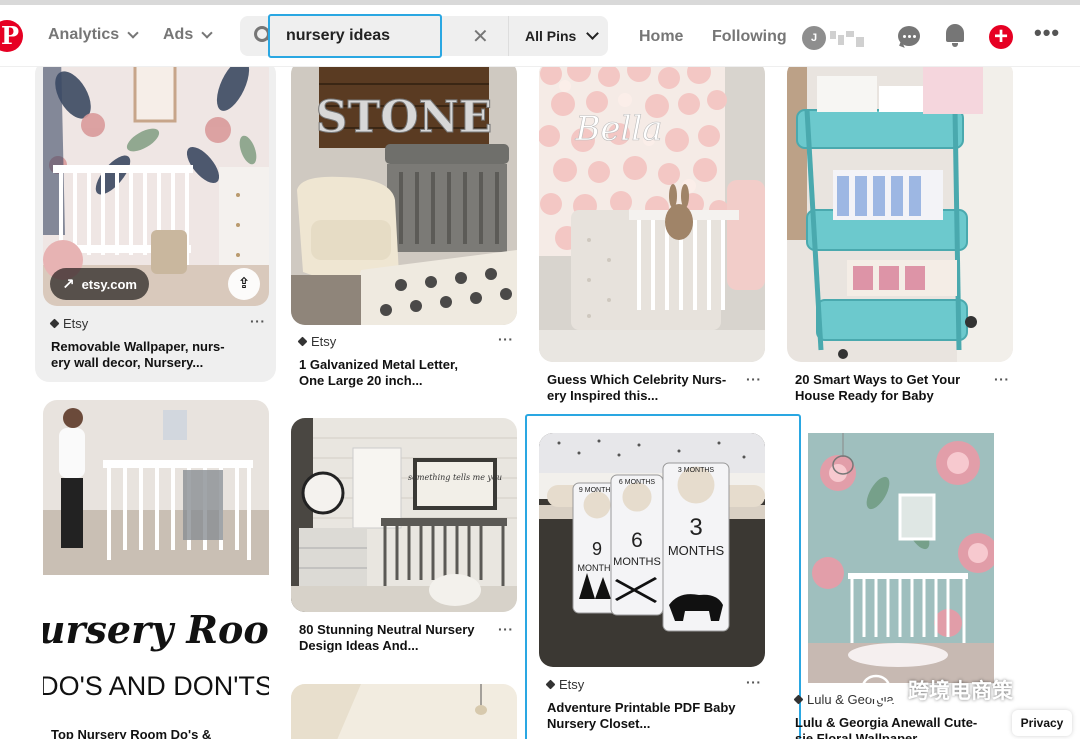 This screenshot has width=1080, height=739. I want to click on pin-image-bright-room, so click(404, 711).